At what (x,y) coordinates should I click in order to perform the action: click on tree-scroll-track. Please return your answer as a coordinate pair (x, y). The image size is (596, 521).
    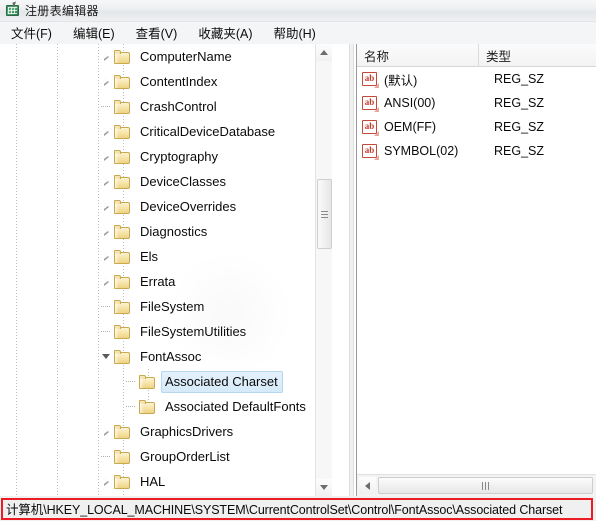
    Looking at the image, I should click on (324, 270).